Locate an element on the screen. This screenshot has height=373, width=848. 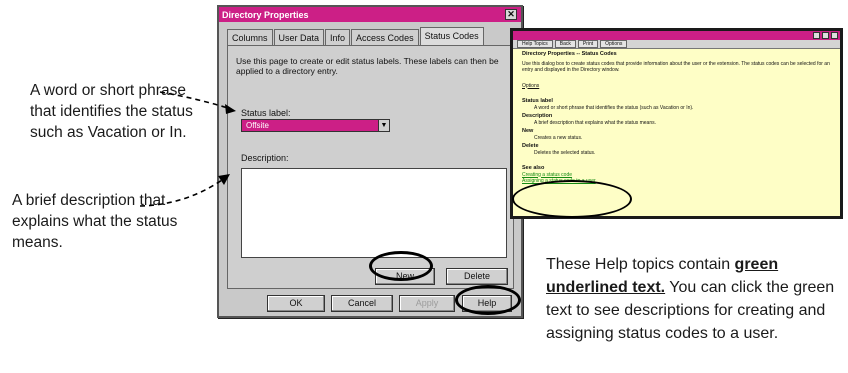
new-button-highlight-oval is located at coordinates (401, 266).